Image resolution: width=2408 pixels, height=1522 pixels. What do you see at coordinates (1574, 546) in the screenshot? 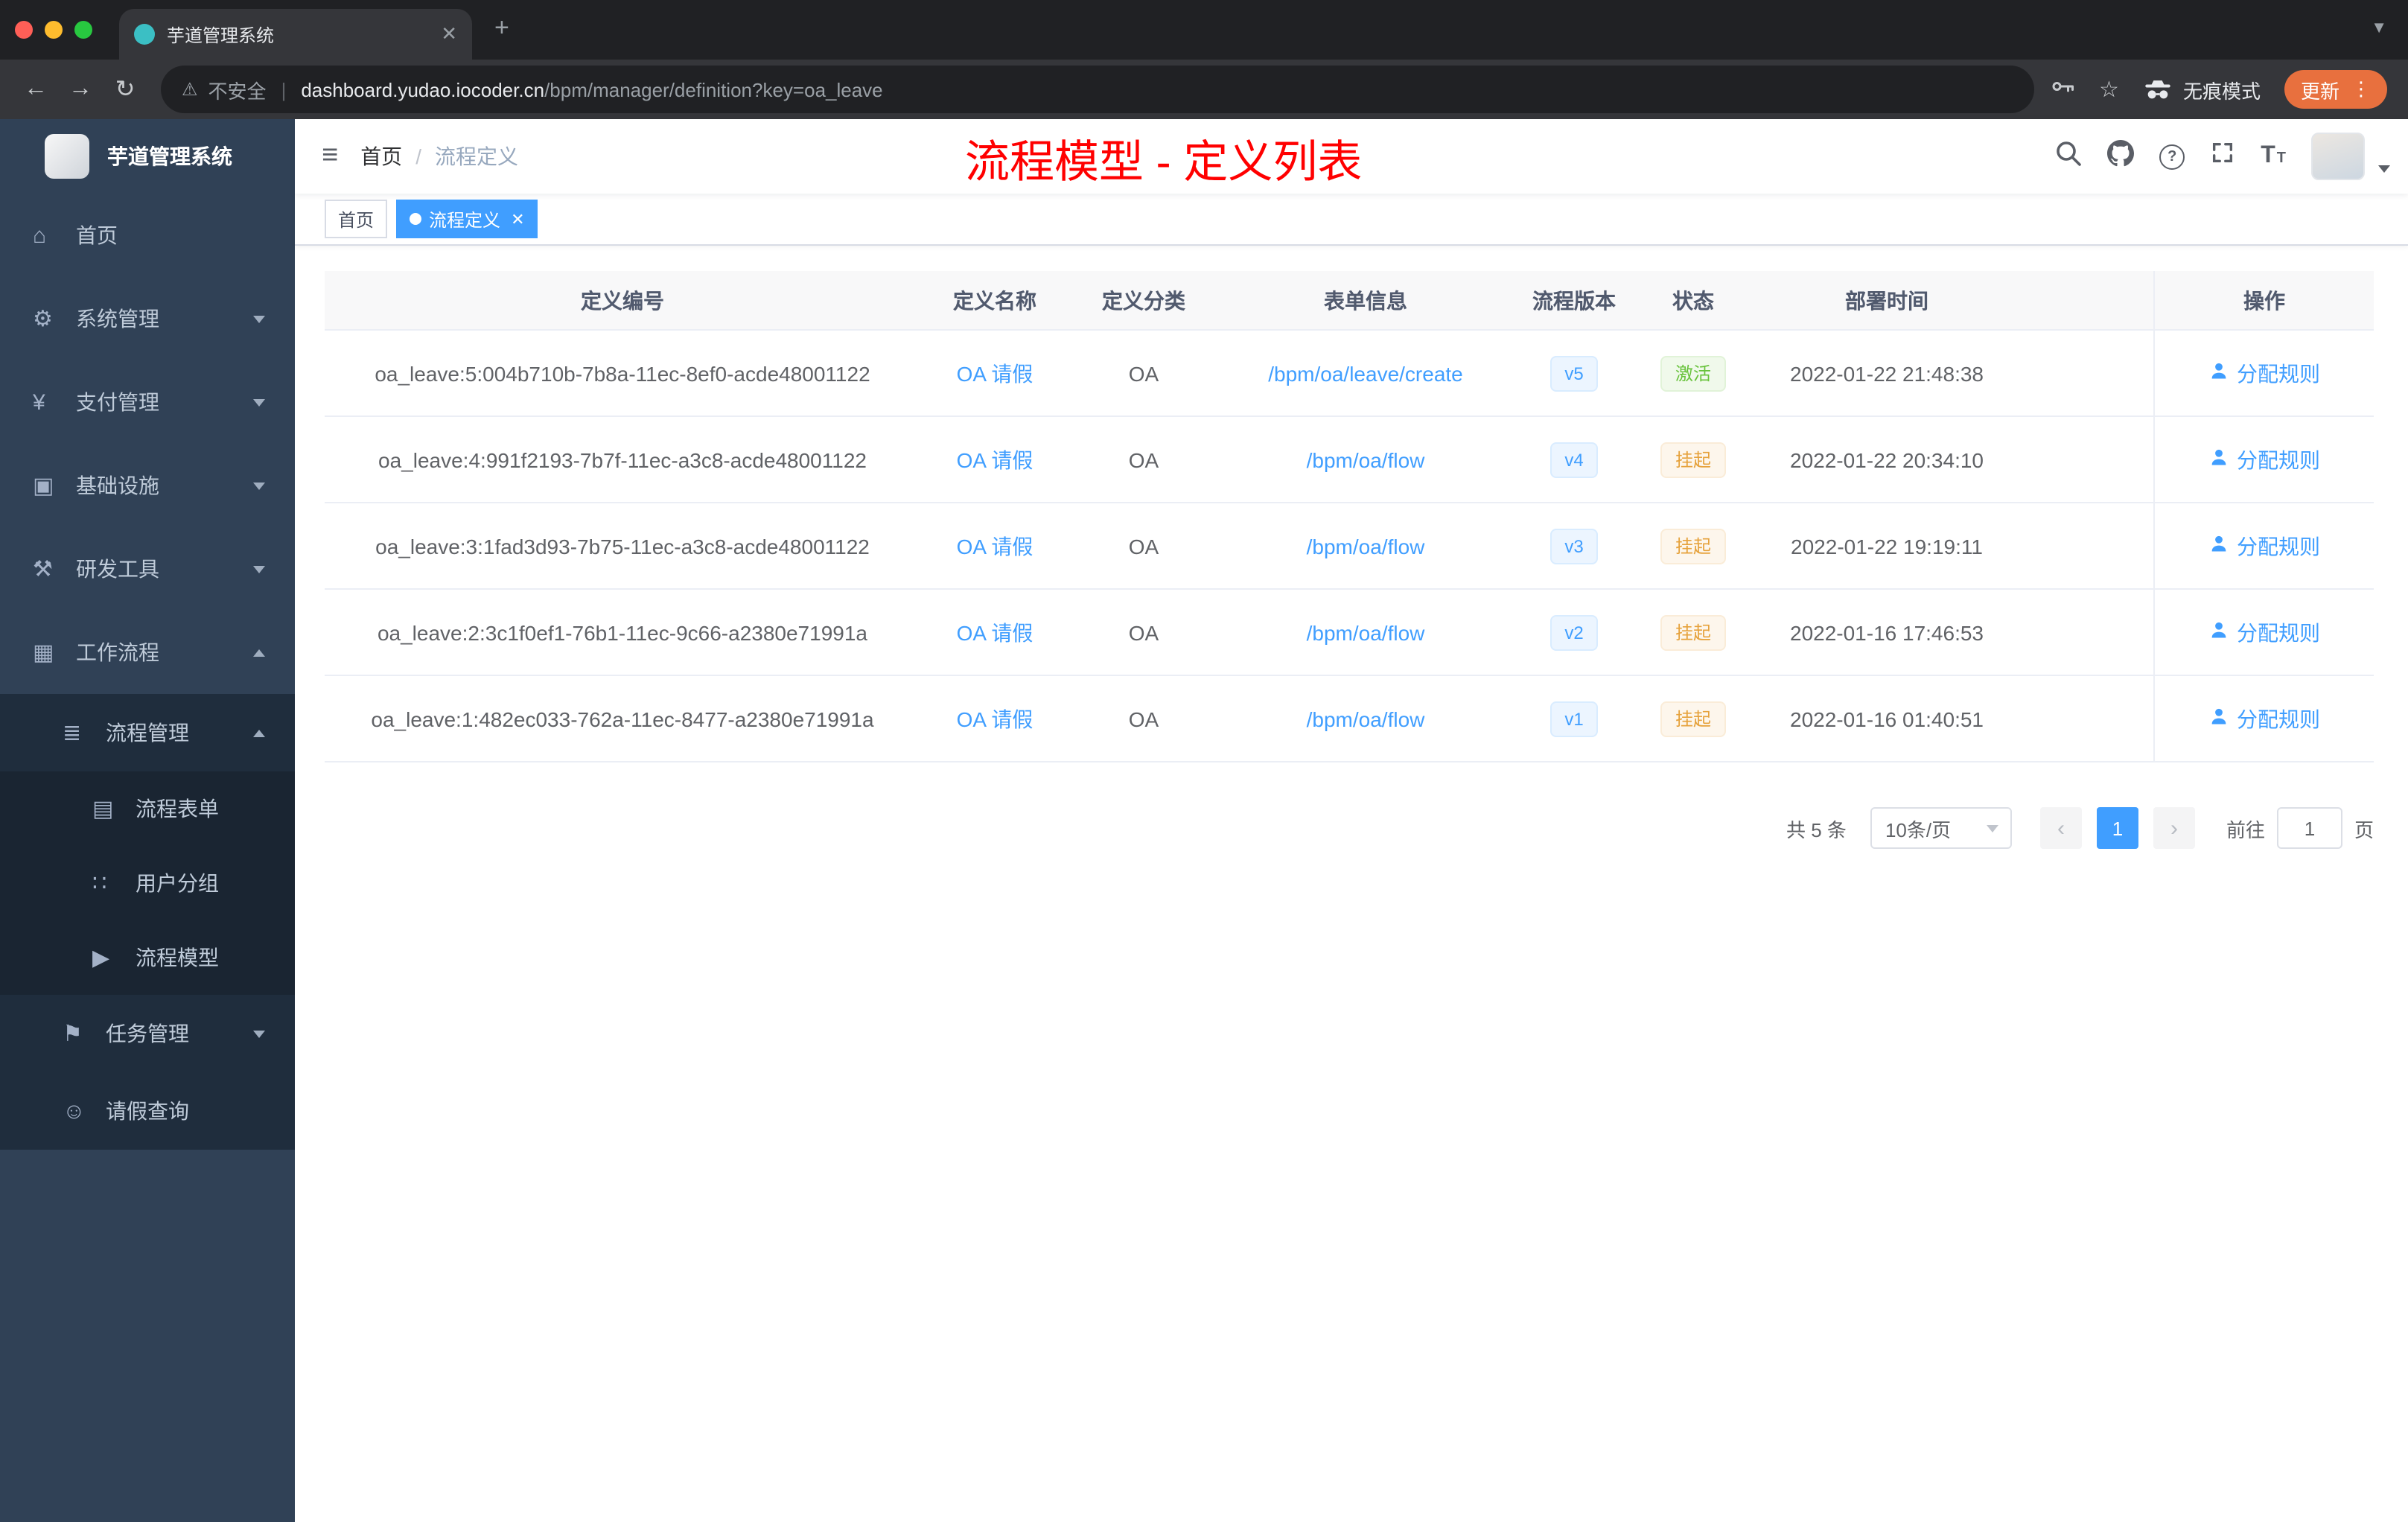
I see `version-badge: v3` at bounding box center [1574, 546].